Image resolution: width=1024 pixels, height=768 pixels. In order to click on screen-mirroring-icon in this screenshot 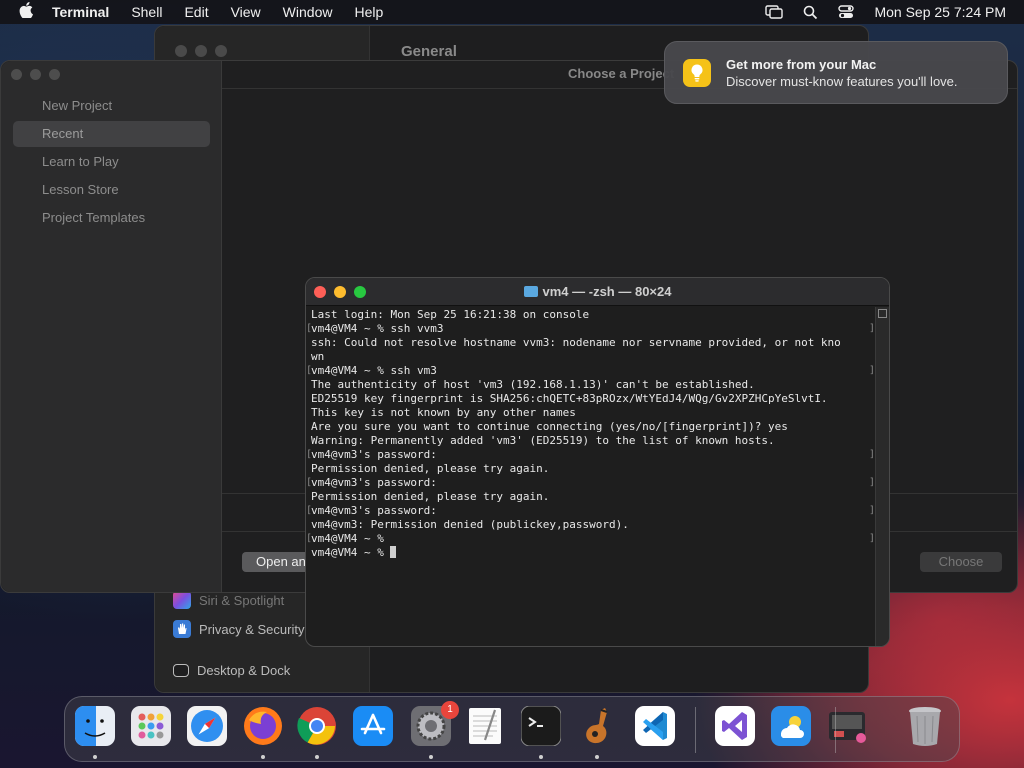, I will do `click(774, 12)`.